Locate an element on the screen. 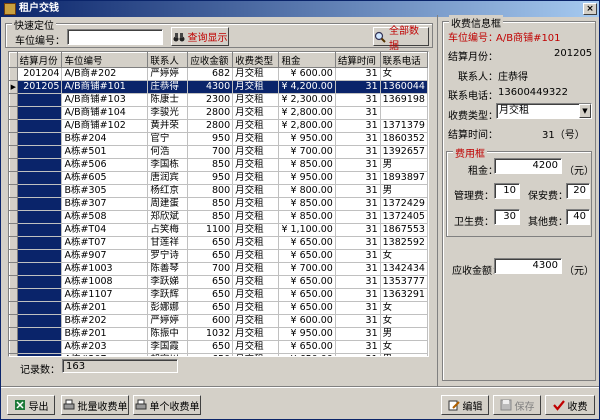  charge-info-legend: 收费信息框 is located at coordinates (476, 22).